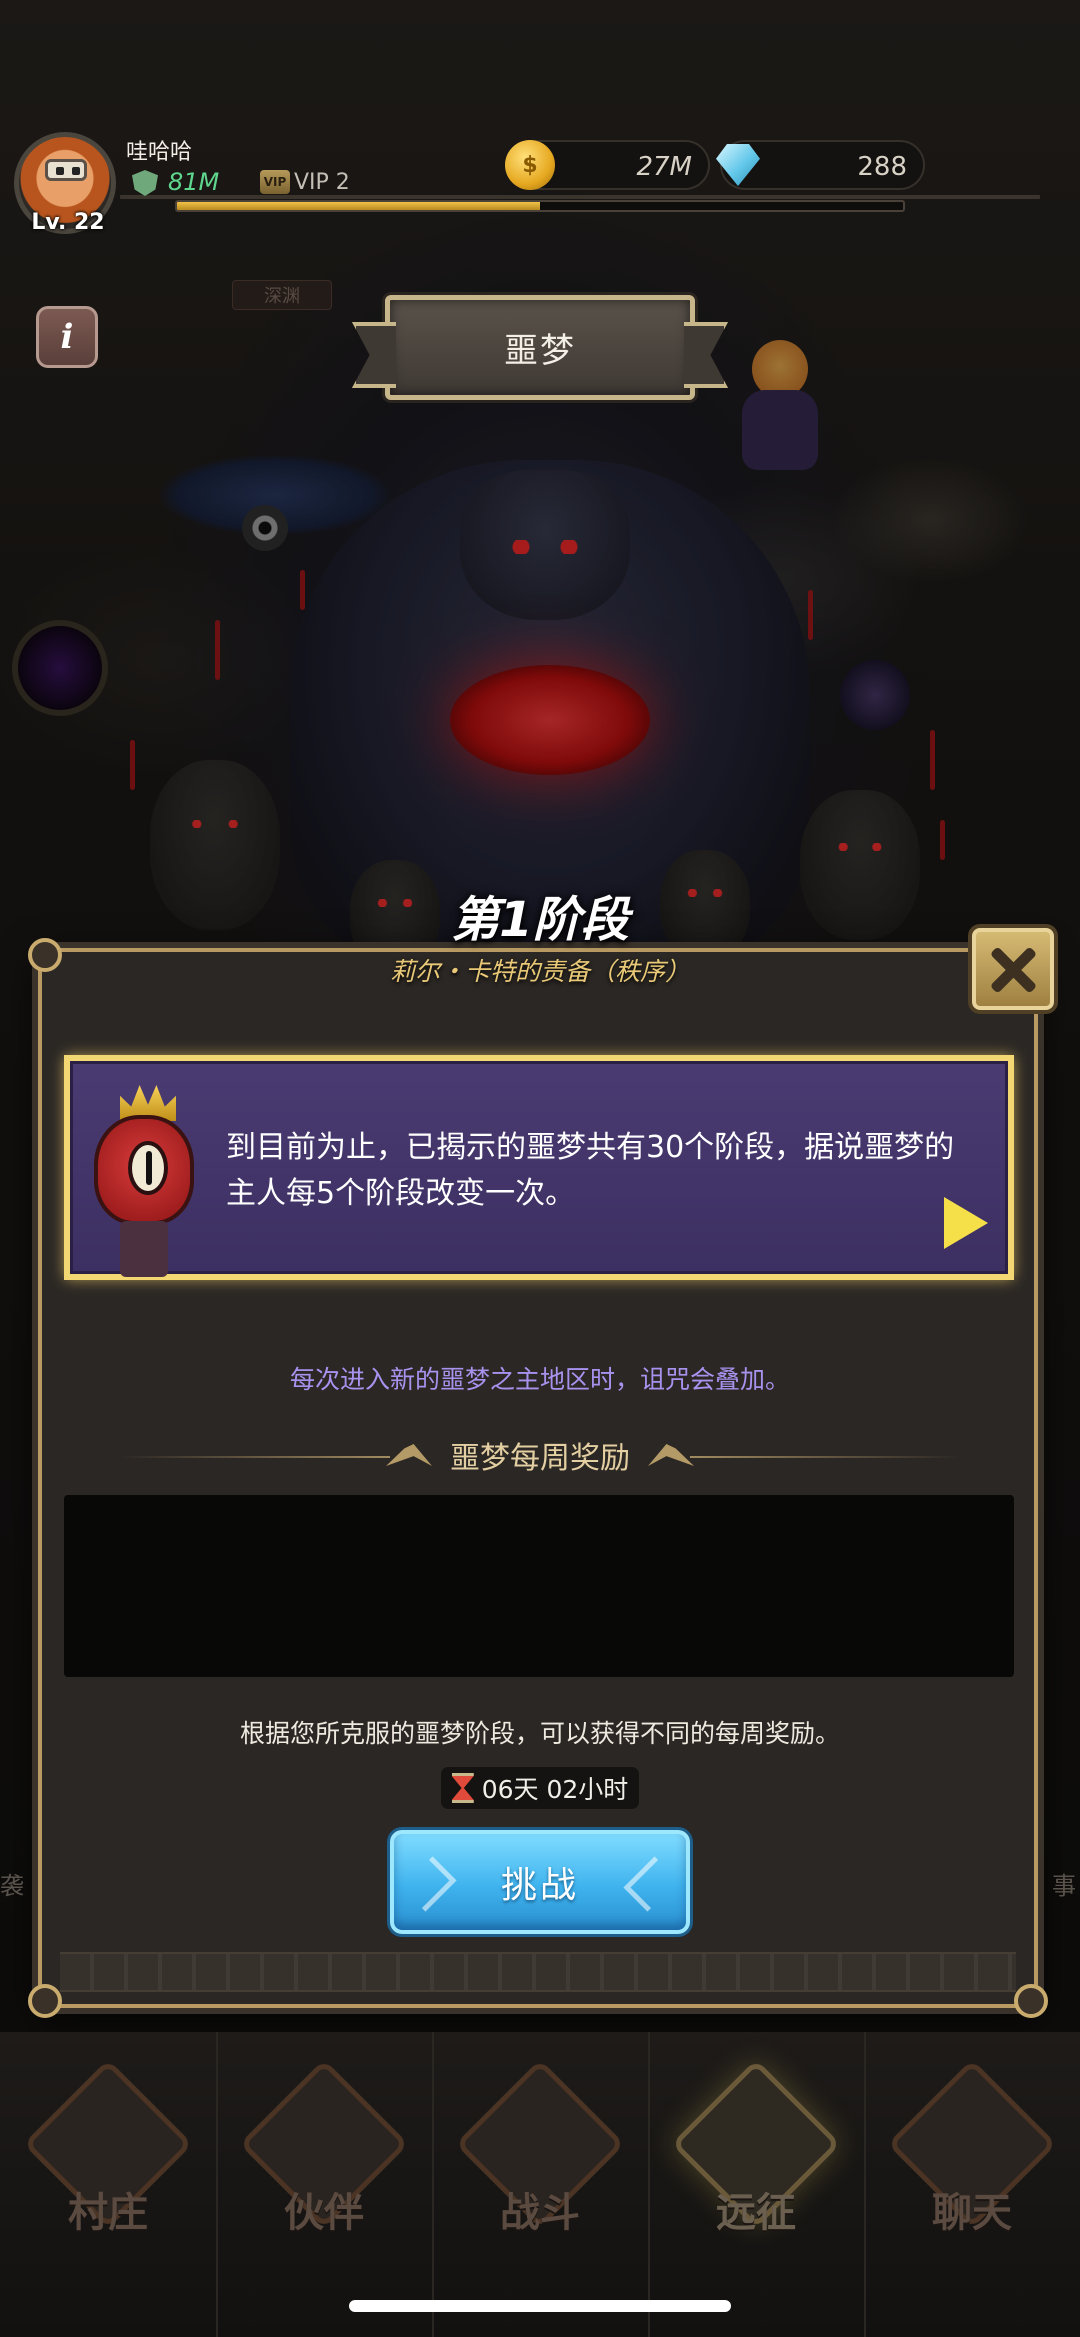  Describe the element at coordinates (66, 170) in the screenshot. I see `avatar-face` at that location.